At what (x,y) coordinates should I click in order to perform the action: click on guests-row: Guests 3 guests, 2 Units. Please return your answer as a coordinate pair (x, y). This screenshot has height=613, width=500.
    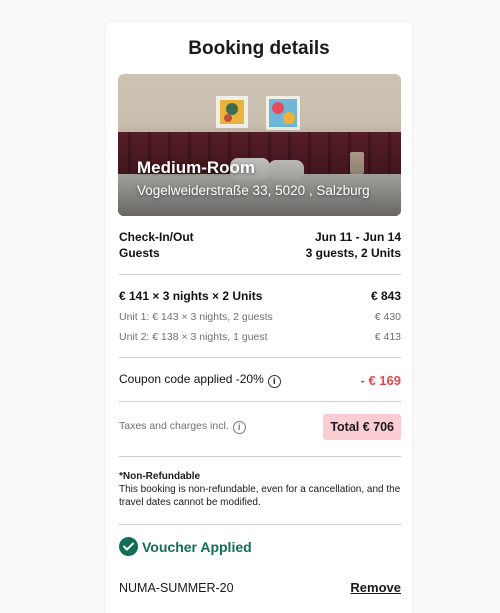
    Looking at the image, I should click on (260, 253).